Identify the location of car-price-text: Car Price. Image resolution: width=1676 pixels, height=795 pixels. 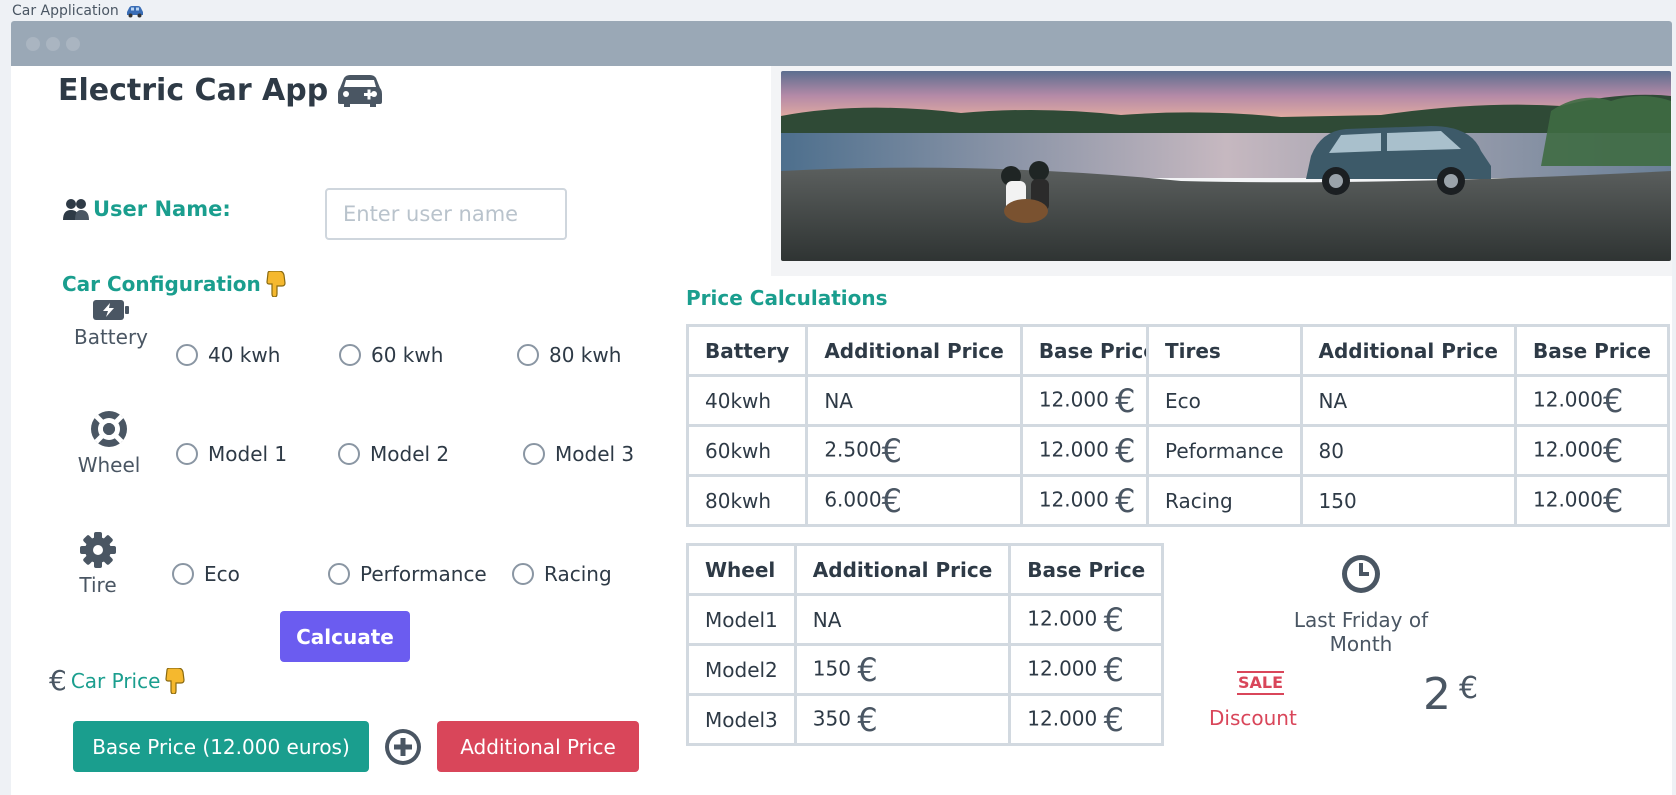
(115, 681).